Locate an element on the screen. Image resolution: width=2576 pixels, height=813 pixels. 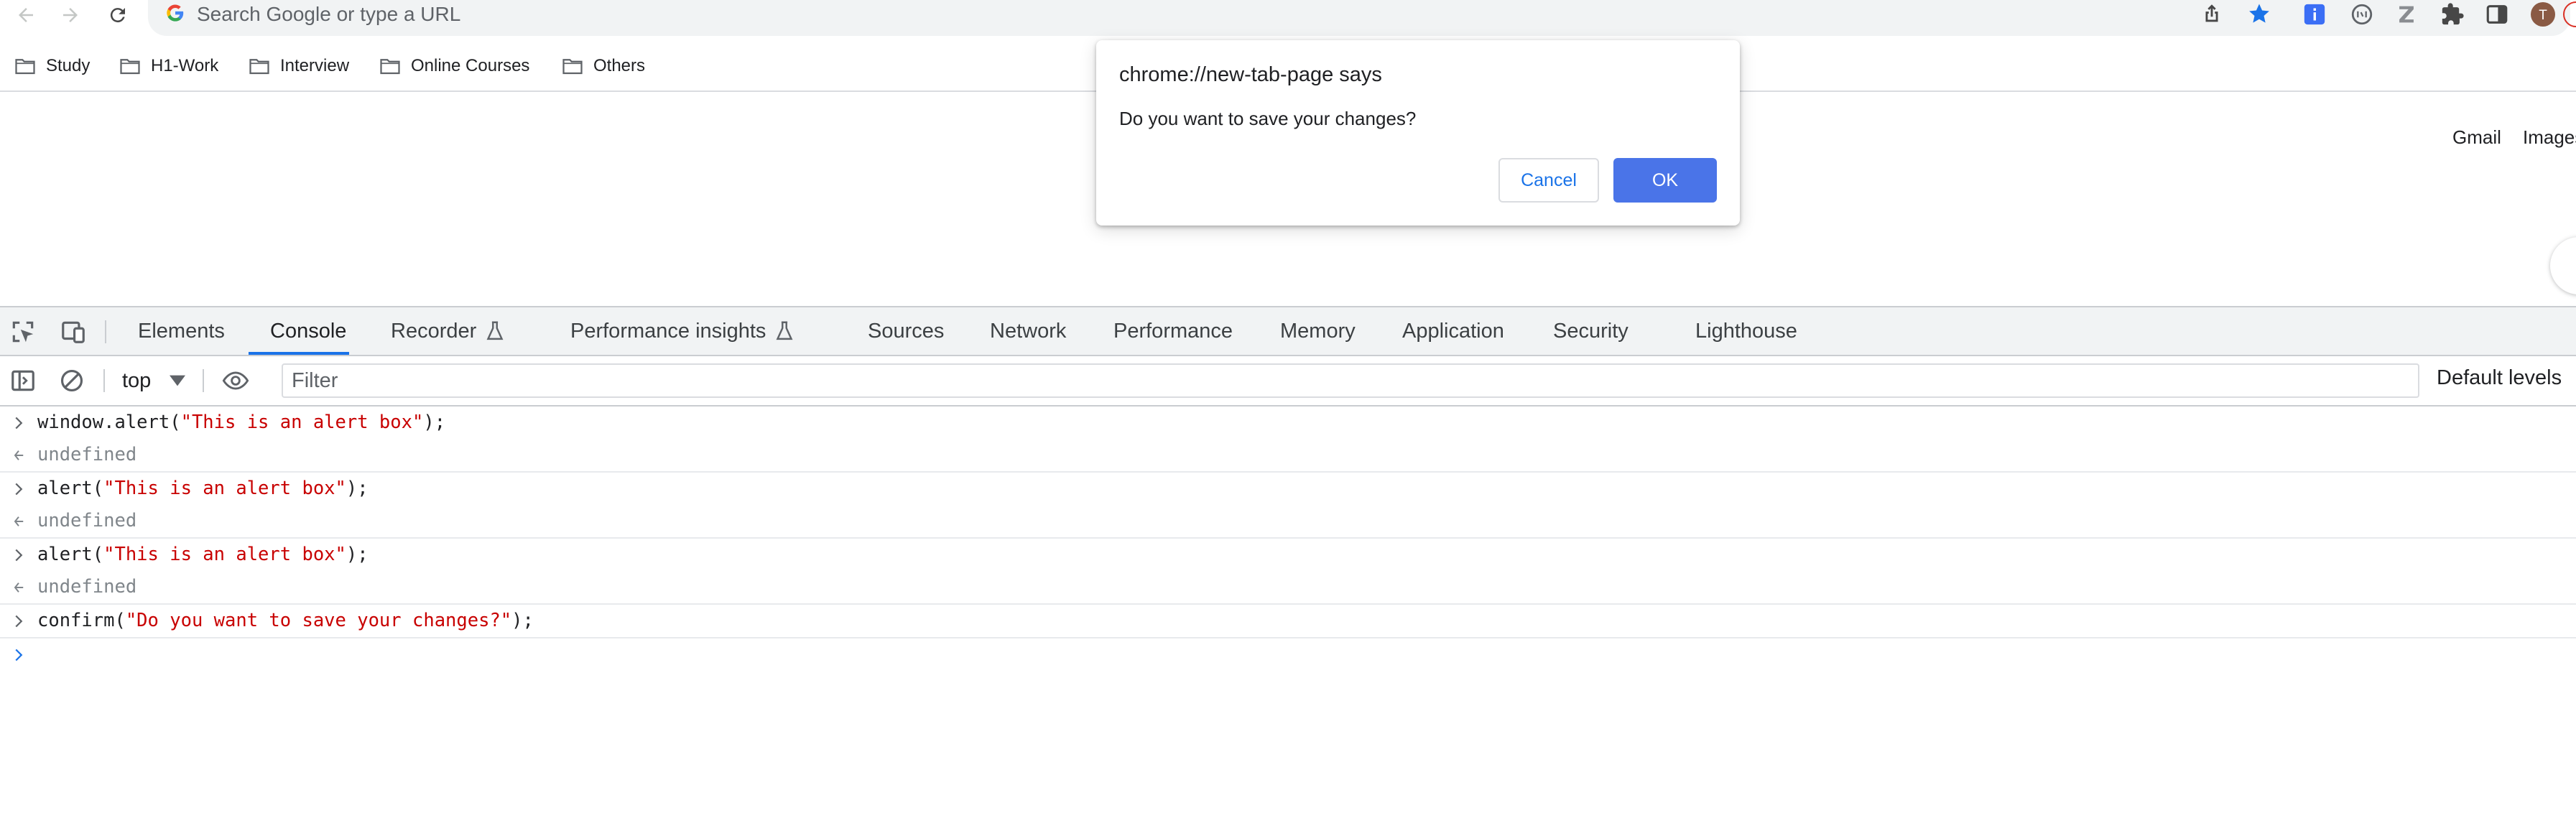
bookmark-label: Online Courses is located at coordinates (470, 65).